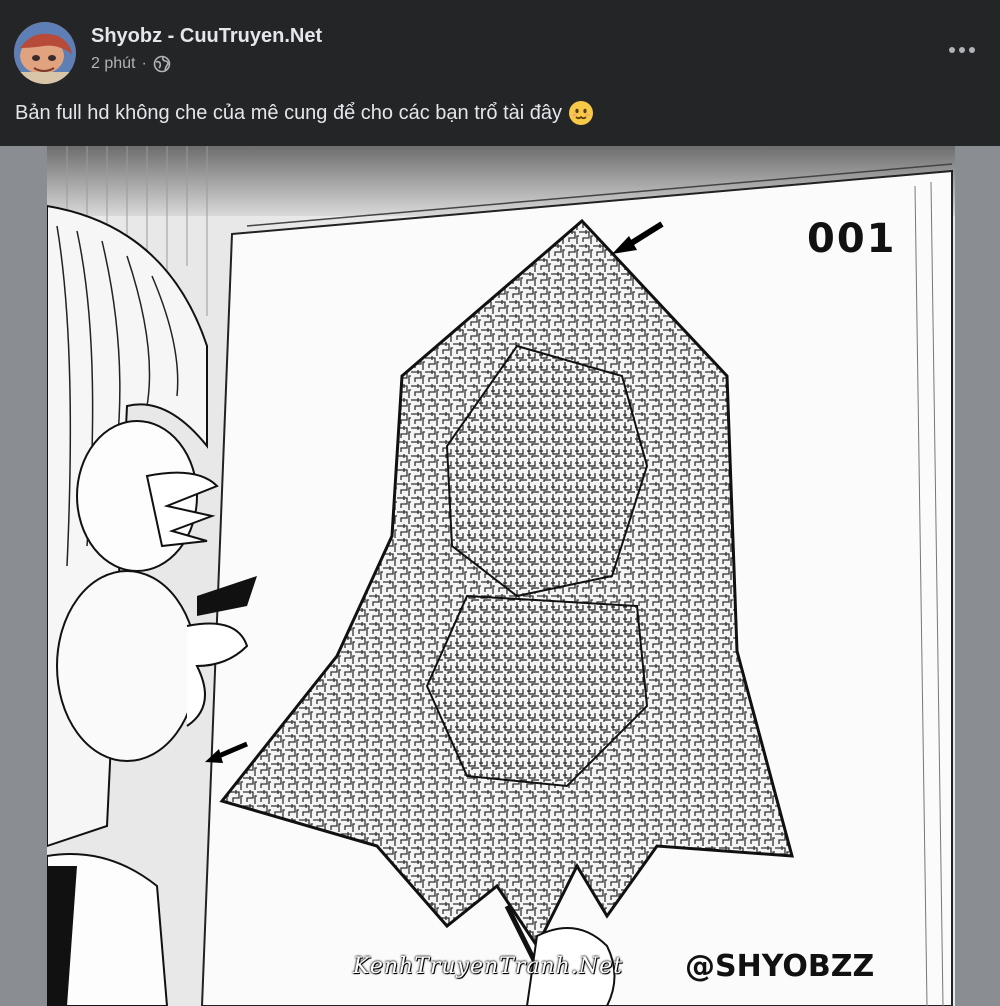  What do you see at coordinates (45, 53) in the screenshot?
I see `avatar` at bounding box center [45, 53].